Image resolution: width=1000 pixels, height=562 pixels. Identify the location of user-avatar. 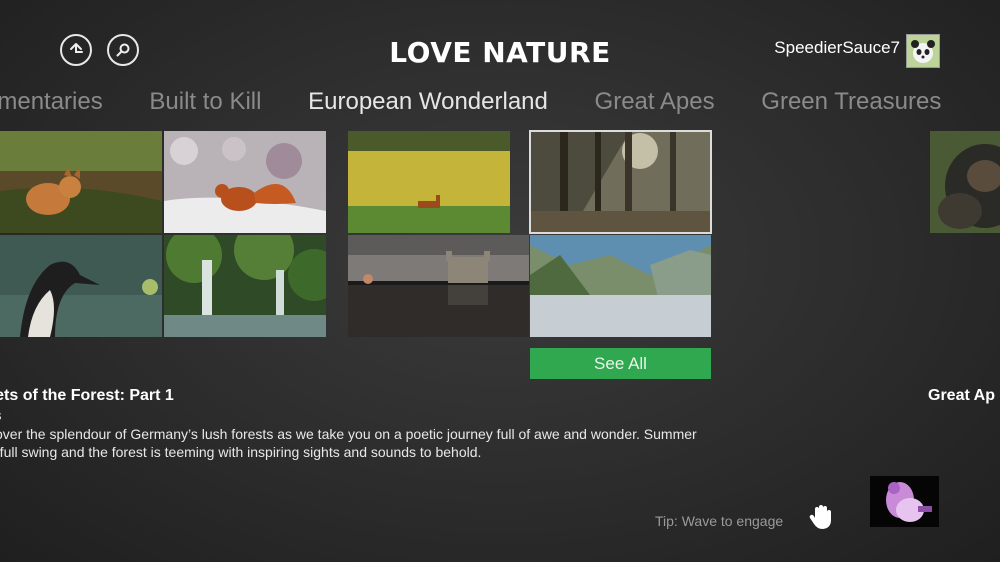
(923, 51).